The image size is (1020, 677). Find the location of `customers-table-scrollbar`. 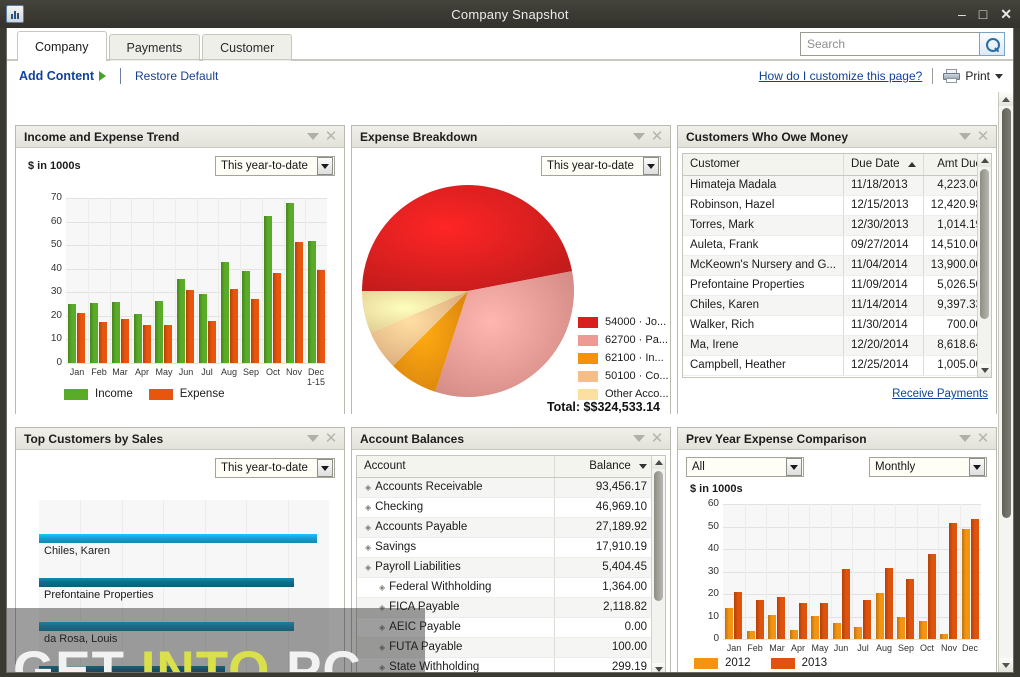

customers-table-scrollbar is located at coordinates (984, 265).